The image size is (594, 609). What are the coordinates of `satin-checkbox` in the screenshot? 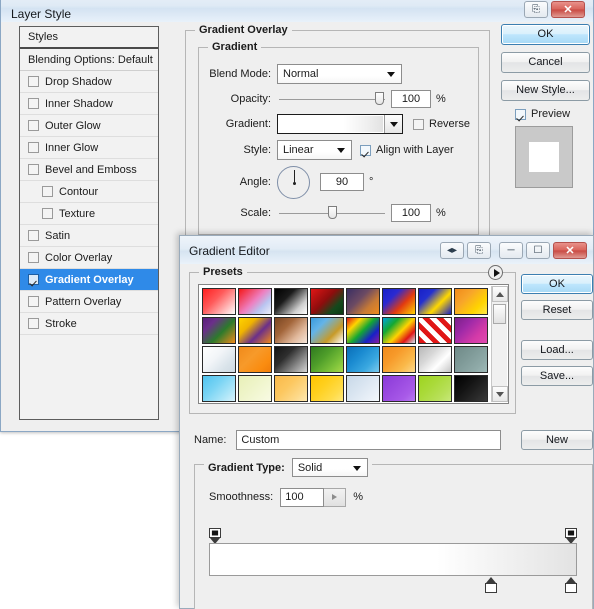 It's located at (33, 235).